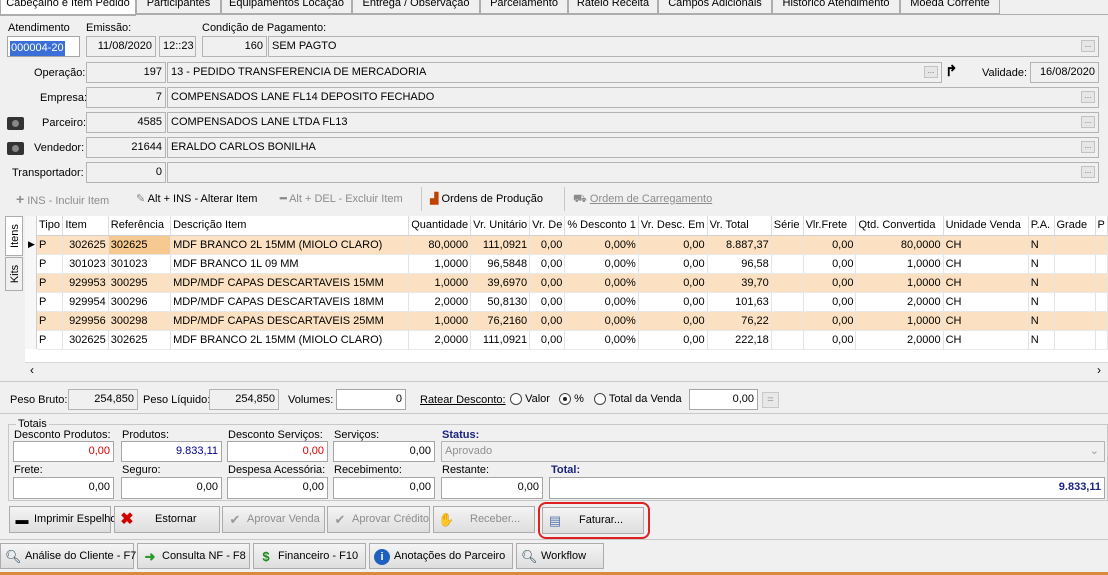 Image resolution: width=1108 pixels, height=575 pixels. Describe the element at coordinates (85, 302) in the screenshot. I see `table-cell: 929954` at that location.